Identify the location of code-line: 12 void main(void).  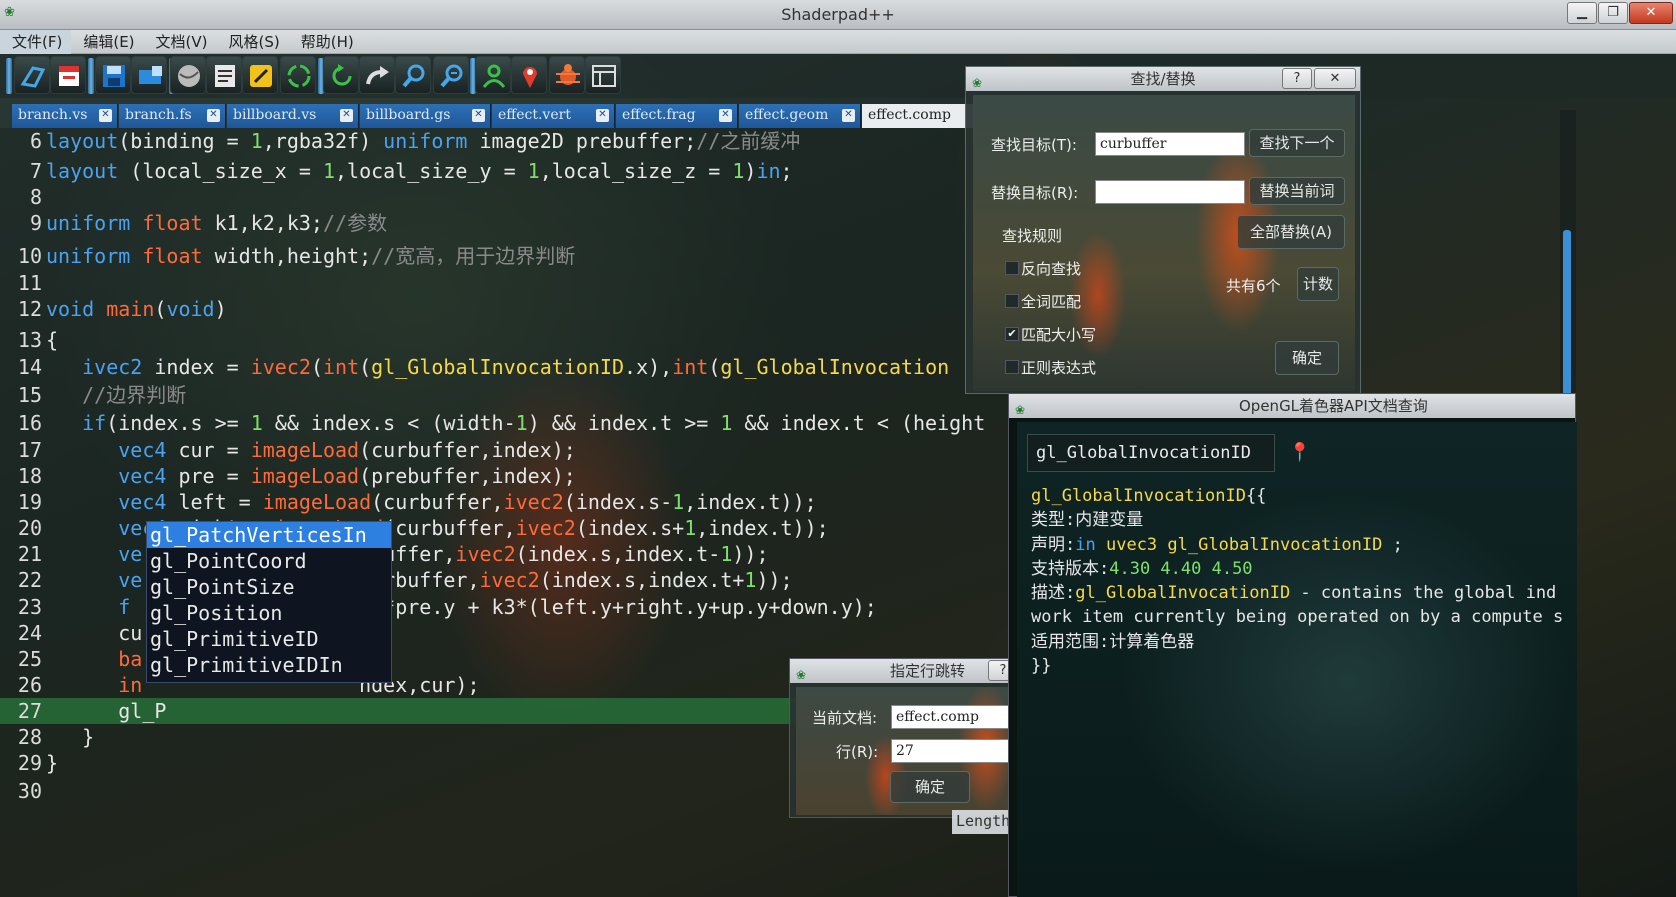
(510, 309).